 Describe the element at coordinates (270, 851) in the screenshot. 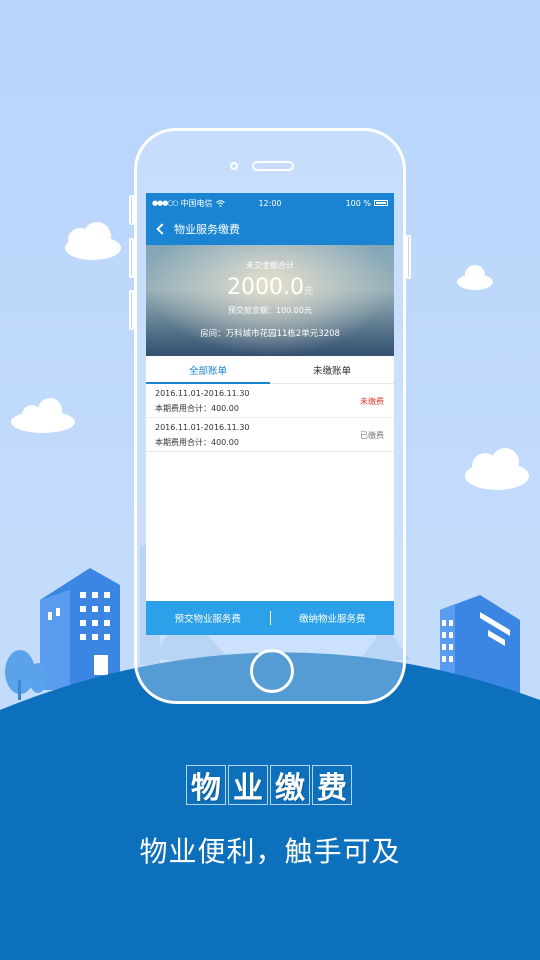

I see `hero-subtitle: 物业便利，触手可及` at that location.